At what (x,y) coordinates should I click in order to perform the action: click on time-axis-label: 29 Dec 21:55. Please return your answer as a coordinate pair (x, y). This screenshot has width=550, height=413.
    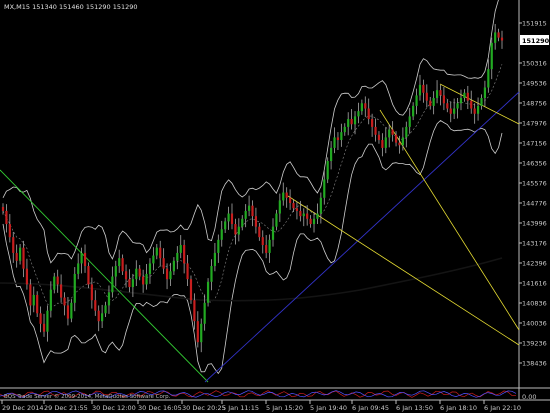
    Looking at the image, I should click on (66, 408).